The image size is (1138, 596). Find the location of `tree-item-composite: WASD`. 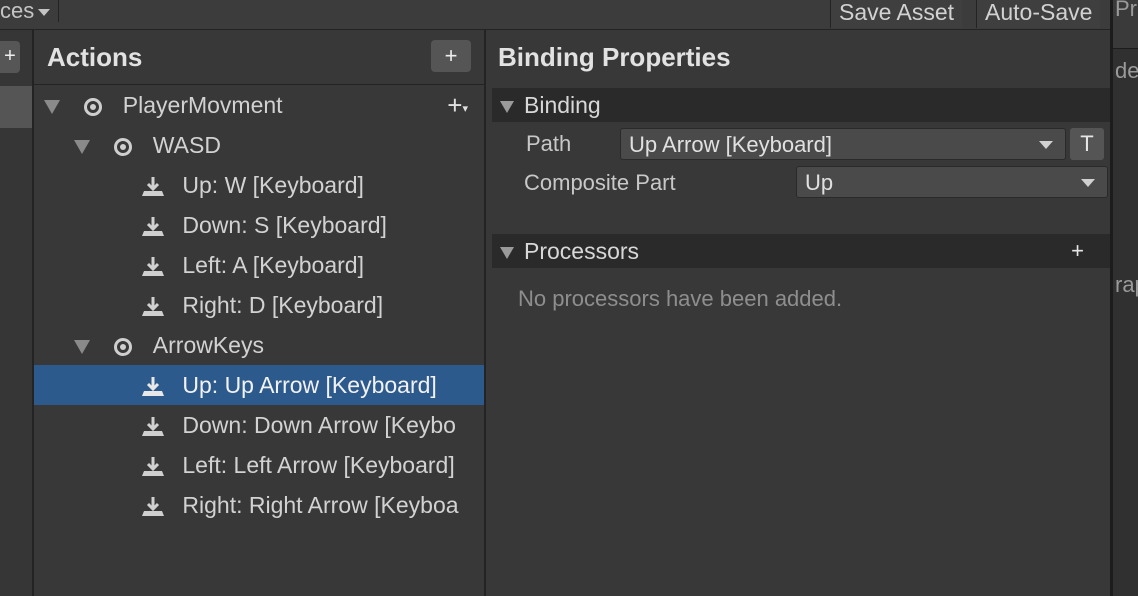

tree-item-composite: WASD is located at coordinates (259, 145).